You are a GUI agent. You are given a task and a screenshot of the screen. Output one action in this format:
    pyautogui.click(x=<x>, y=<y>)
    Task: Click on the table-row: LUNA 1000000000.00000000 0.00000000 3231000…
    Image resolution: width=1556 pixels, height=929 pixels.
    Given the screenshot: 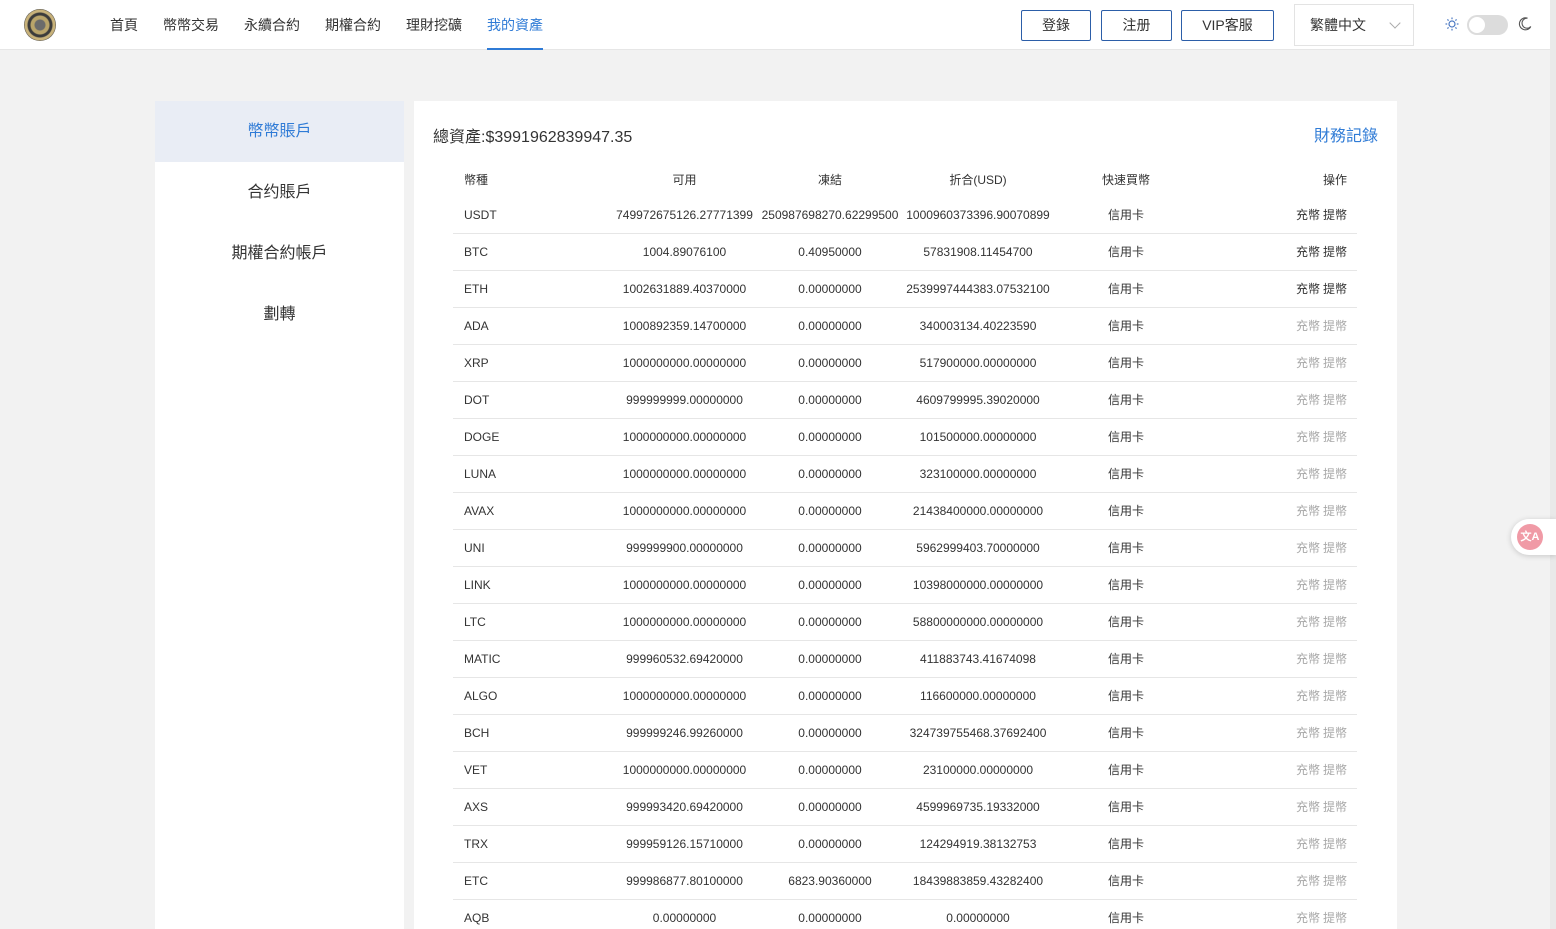 What is the action you would take?
    pyautogui.click(x=905, y=474)
    